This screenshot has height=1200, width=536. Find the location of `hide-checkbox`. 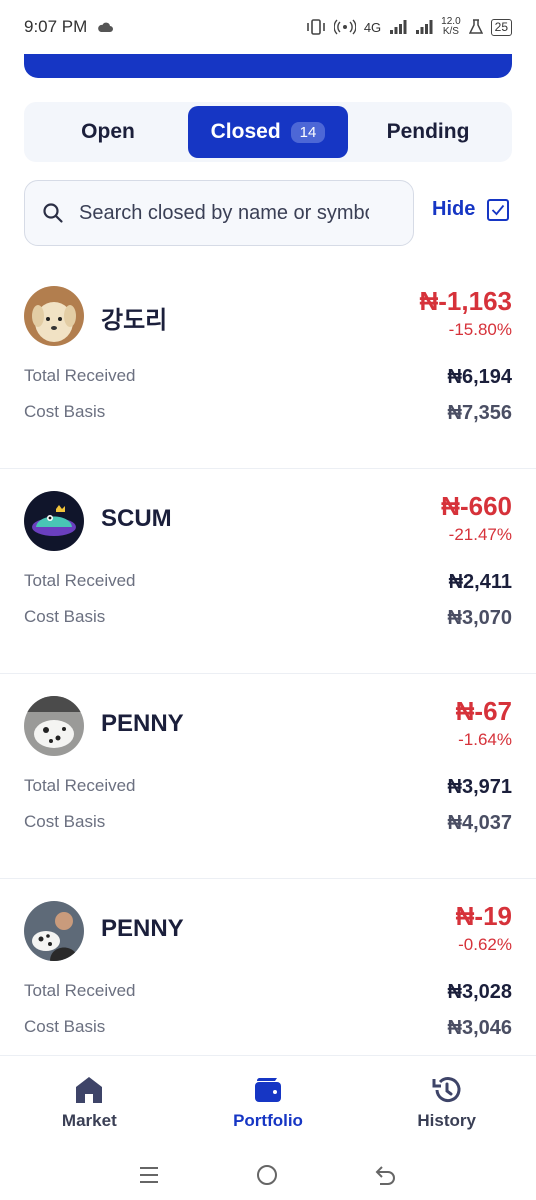

hide-checkbox is located at coordinates (498, 209).